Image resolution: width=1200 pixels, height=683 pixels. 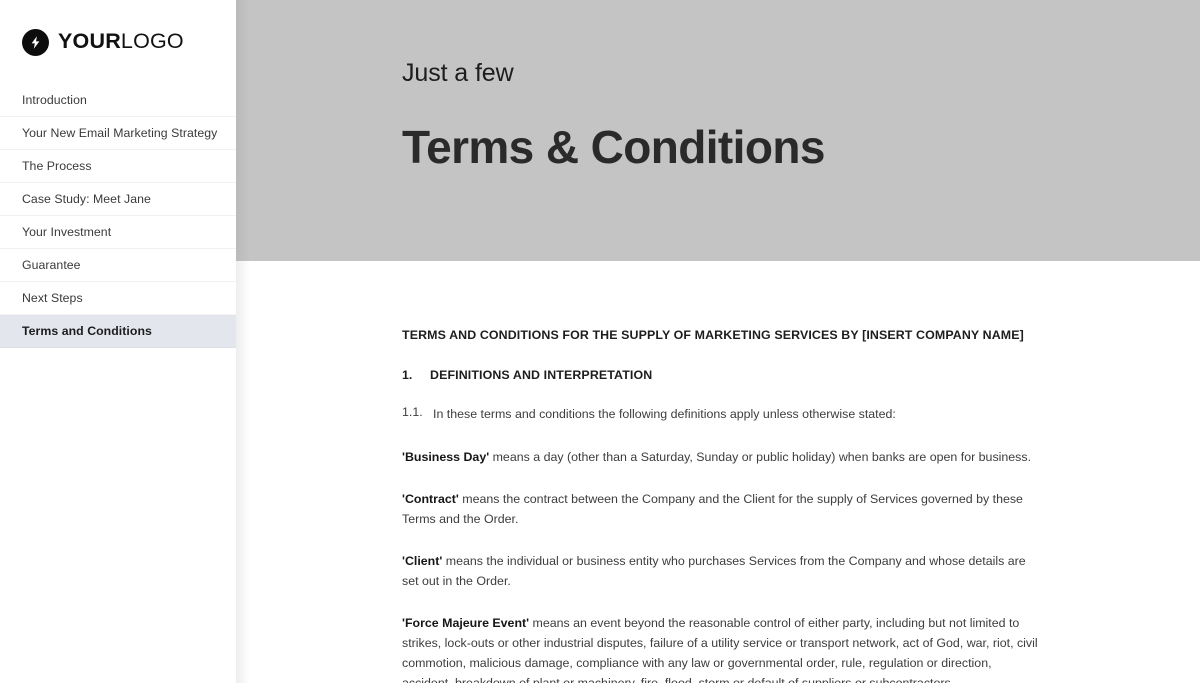 I want to click on logo-text-bold: YOUR, so click(x=89, y=41).